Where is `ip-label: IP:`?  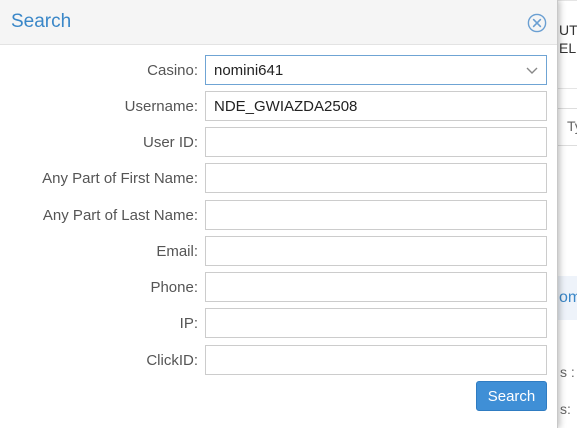 ip-label: IP: is located at coordinates (188, 323).